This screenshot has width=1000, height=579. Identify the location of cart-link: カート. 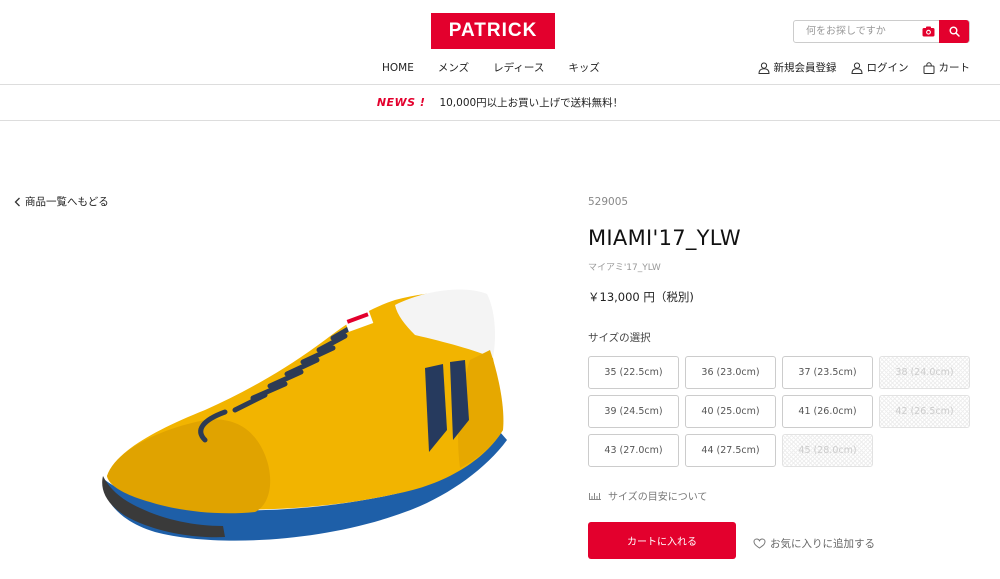
(947, 68).